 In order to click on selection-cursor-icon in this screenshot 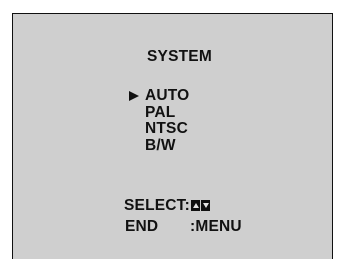, I will do `click(134, 96)`.